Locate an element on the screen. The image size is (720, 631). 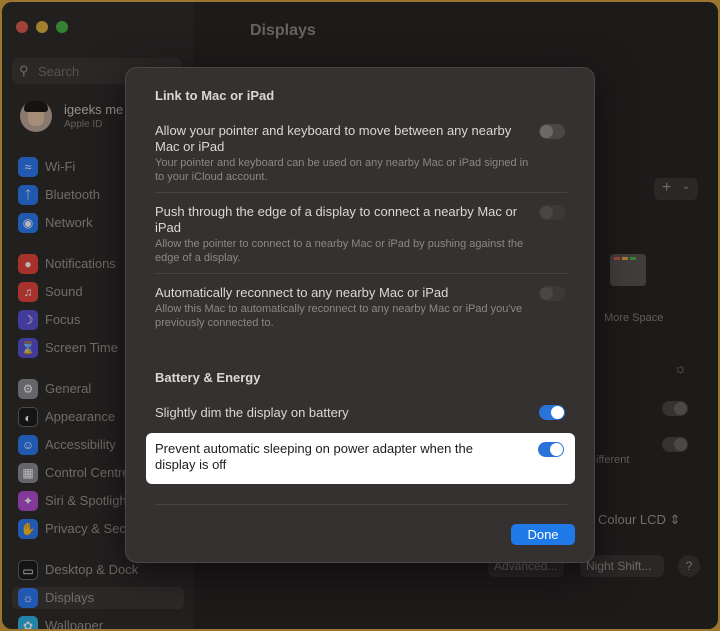
prevent-sleep-toggle is located at coordinates (551, 449).